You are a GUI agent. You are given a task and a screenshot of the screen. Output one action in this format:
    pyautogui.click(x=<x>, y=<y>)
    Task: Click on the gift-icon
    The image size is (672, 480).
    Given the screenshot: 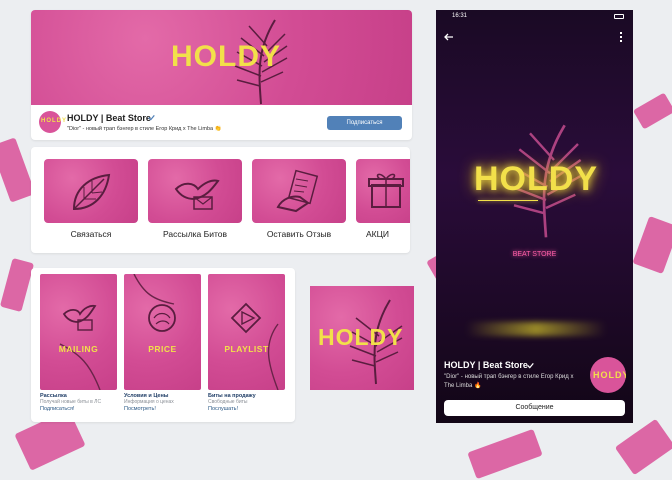 What is the action you would take?
    pyautogui.click(x=386, y=190)
    